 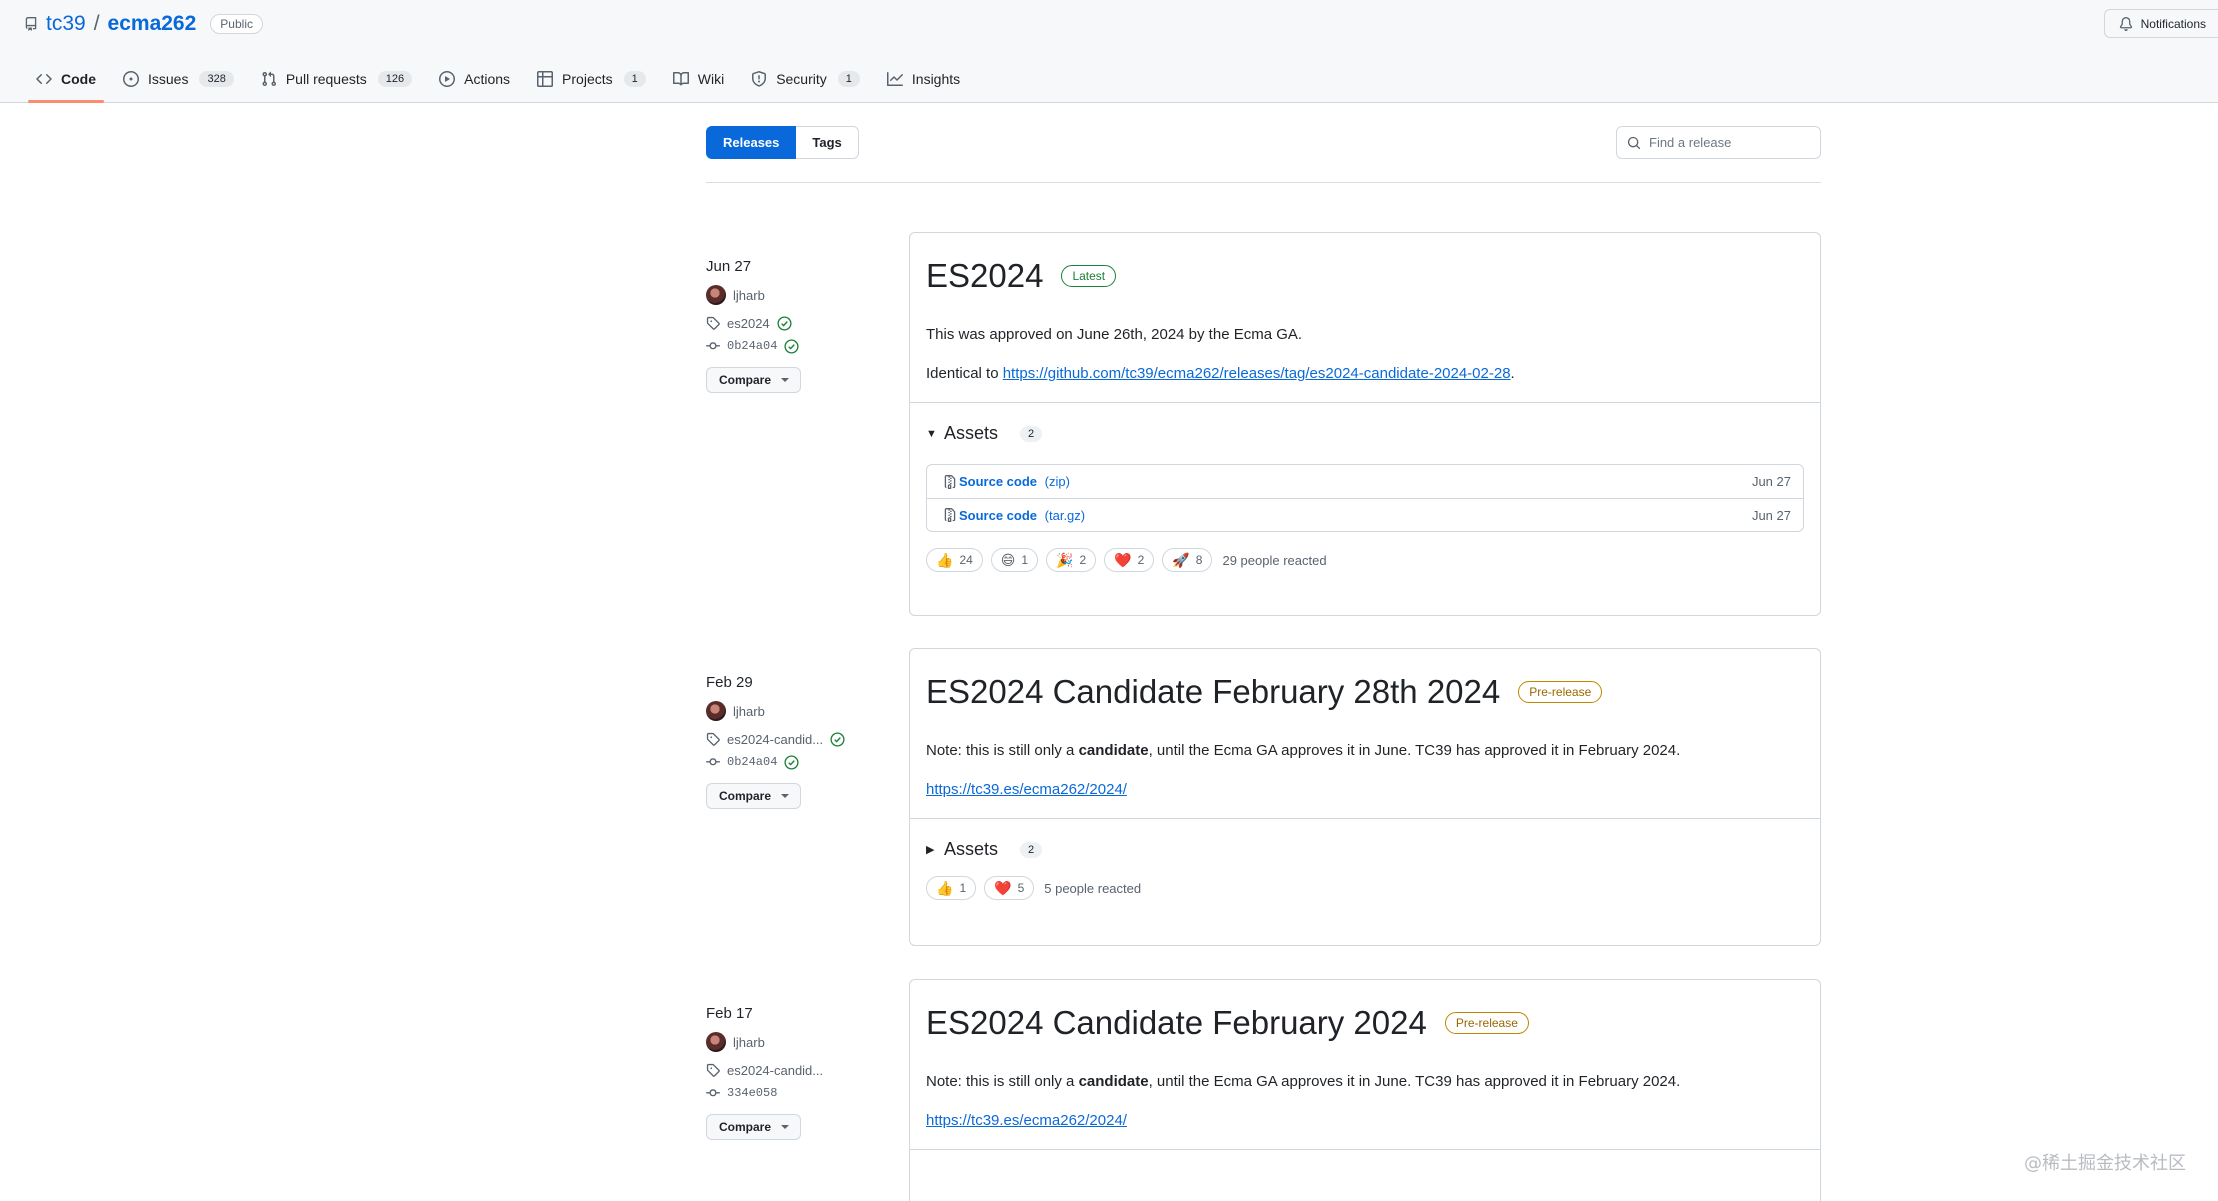 I want to click on tab-issues: Issues 328, so click(x=178, y=79).